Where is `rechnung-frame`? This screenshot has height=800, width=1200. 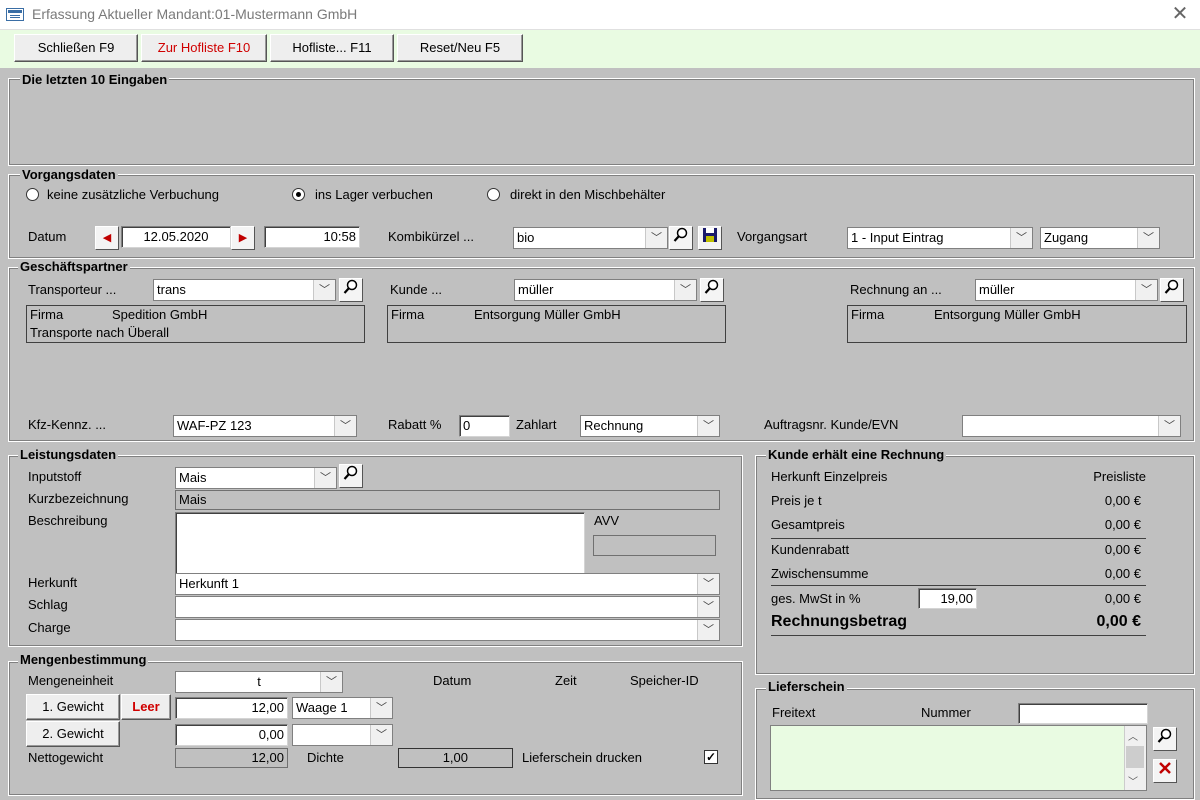 rechnung-frame is located at coordinates (975, 565).